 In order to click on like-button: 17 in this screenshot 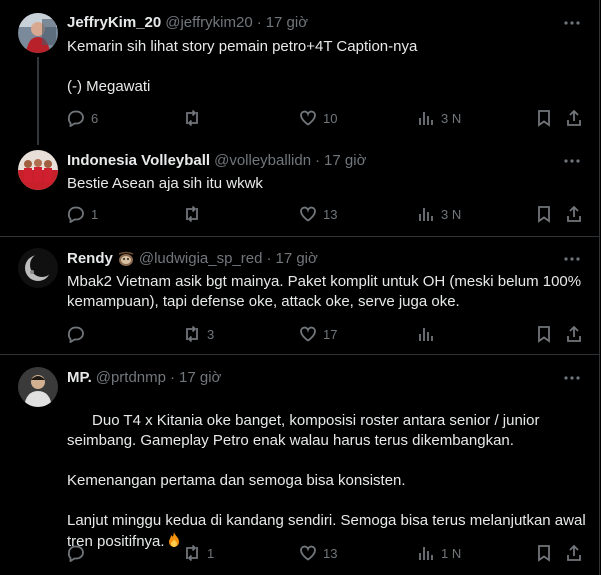, I will do `click(318, 334)`.